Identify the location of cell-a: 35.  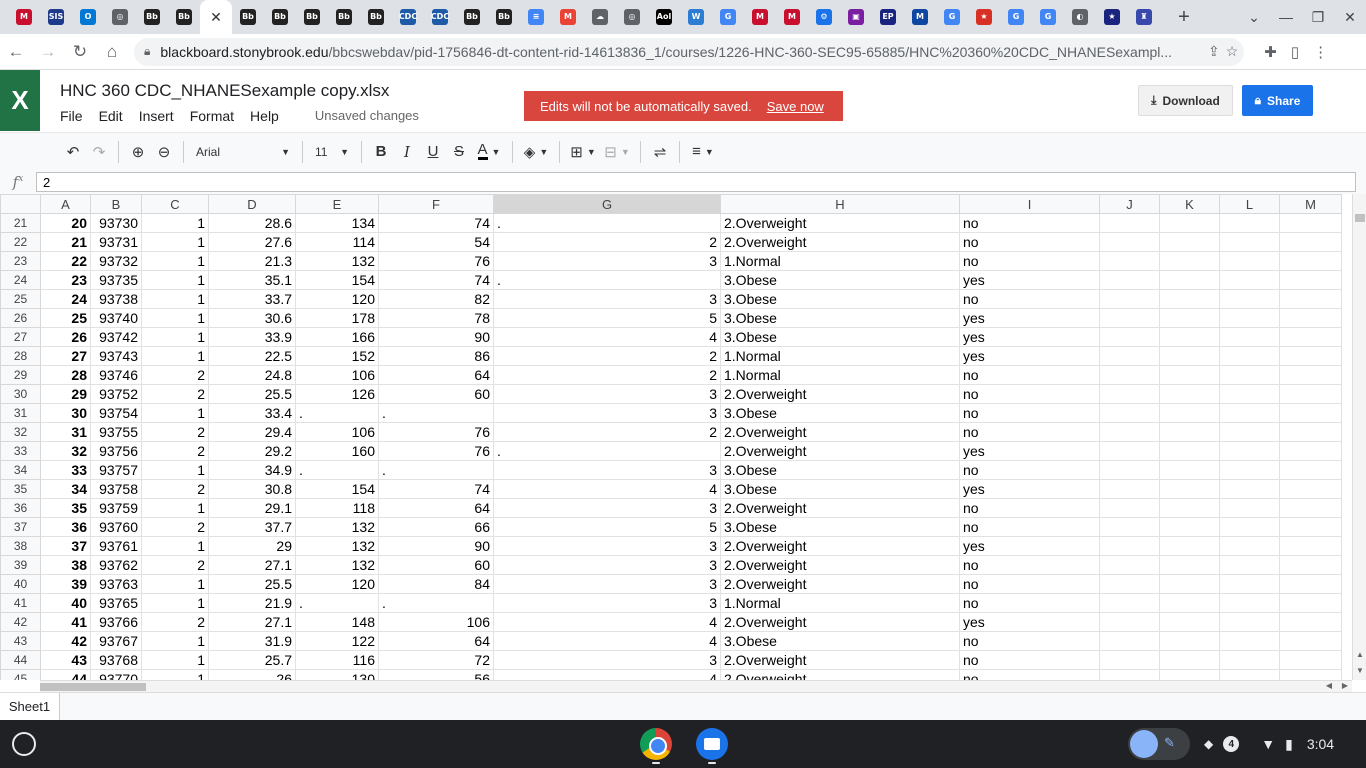
(65, 508).